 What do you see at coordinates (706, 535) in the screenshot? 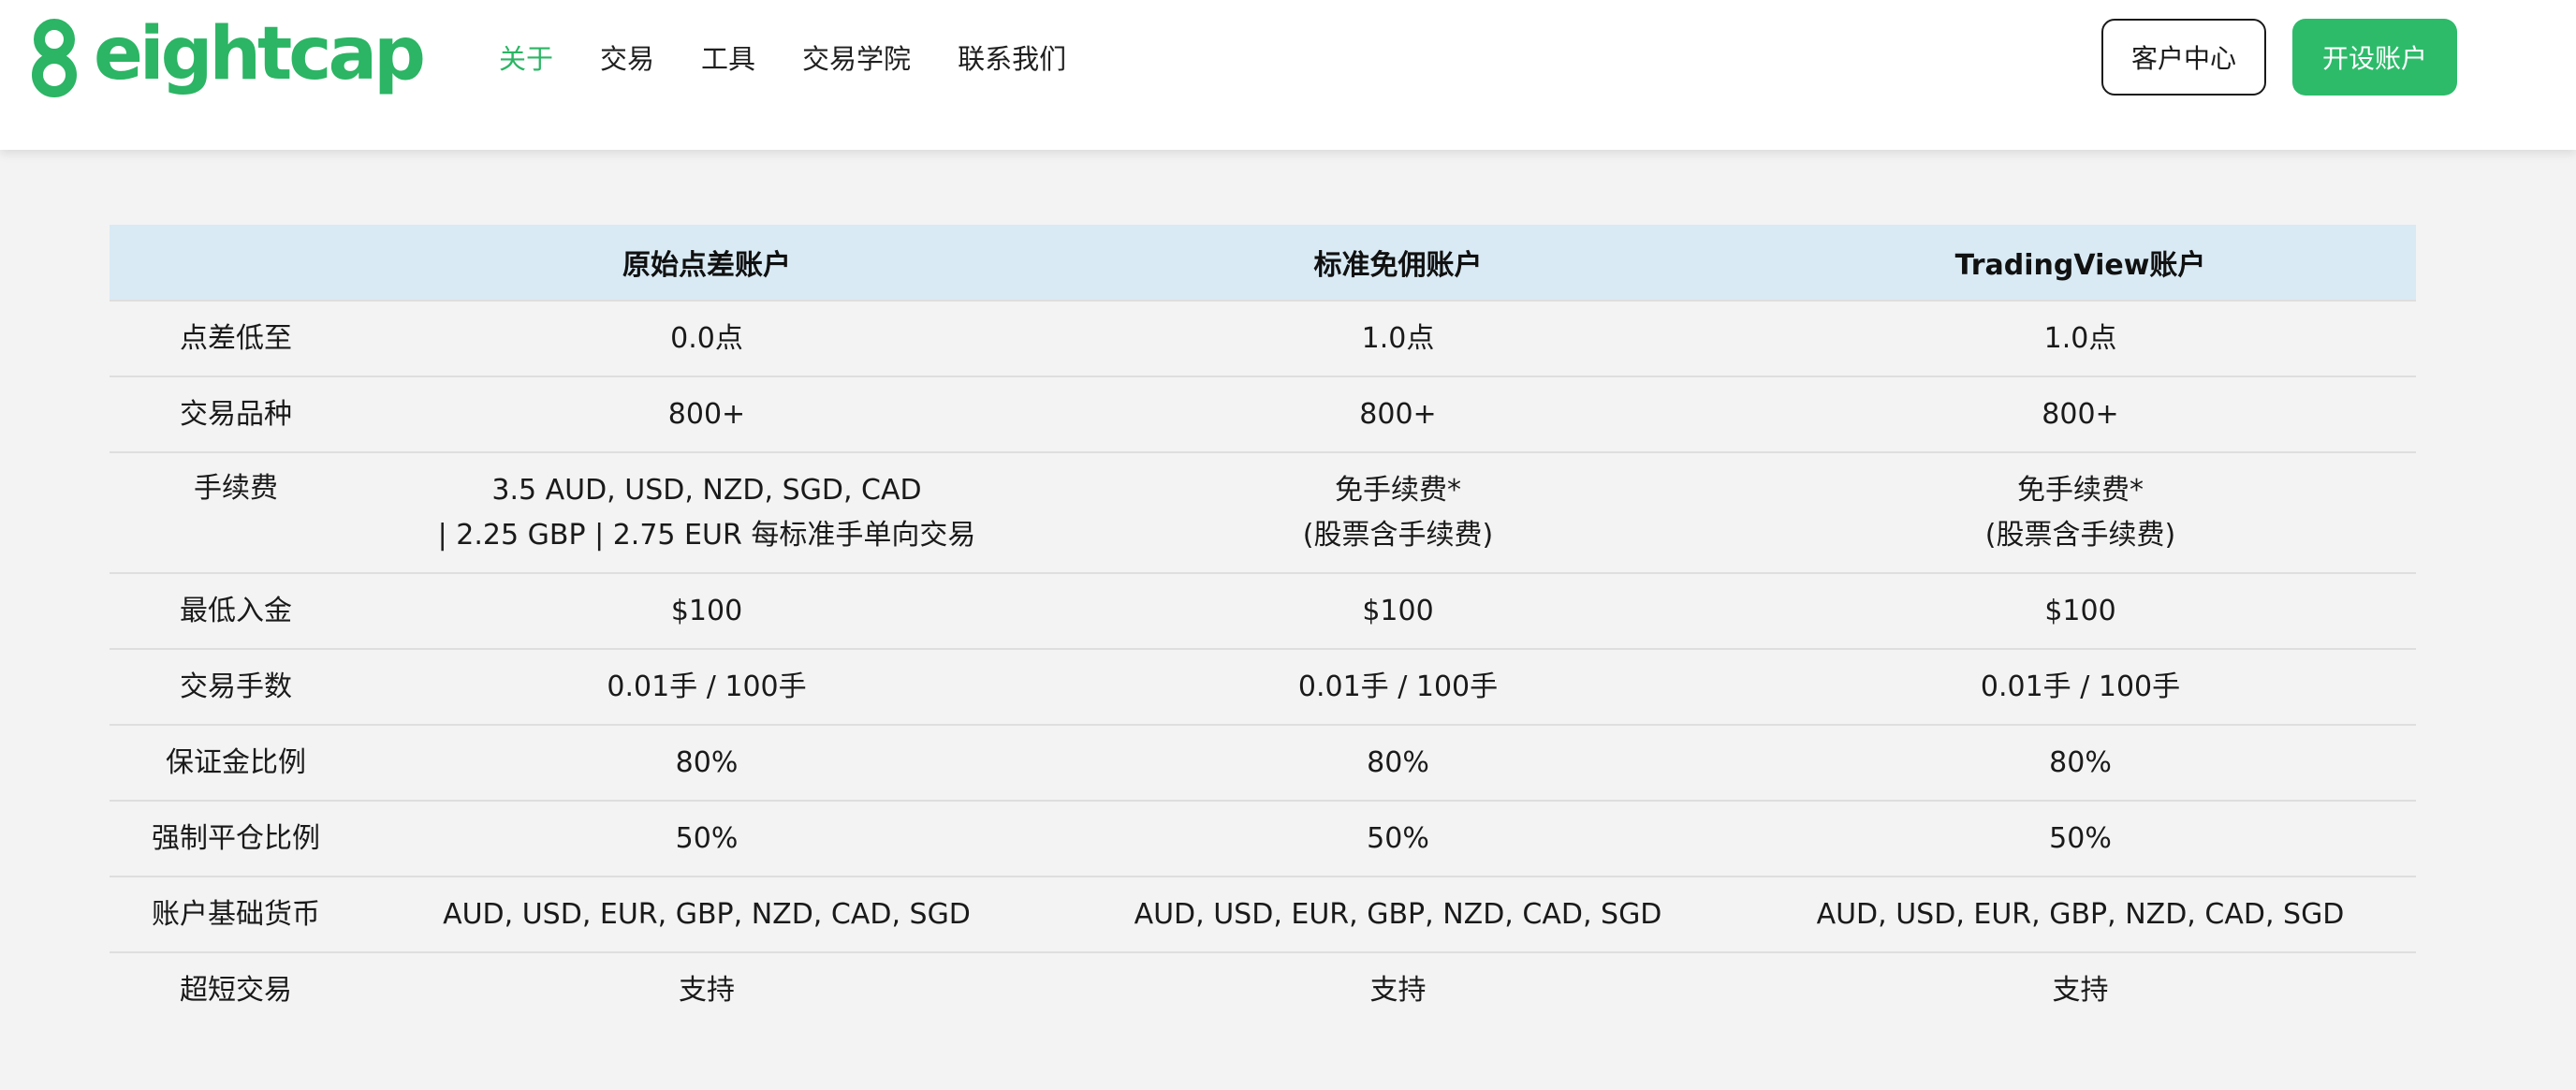
I see `cell-line: | 2.25 GBP | 2.75 EUR 每标准手单向交易` at bounding box center [706, 535].